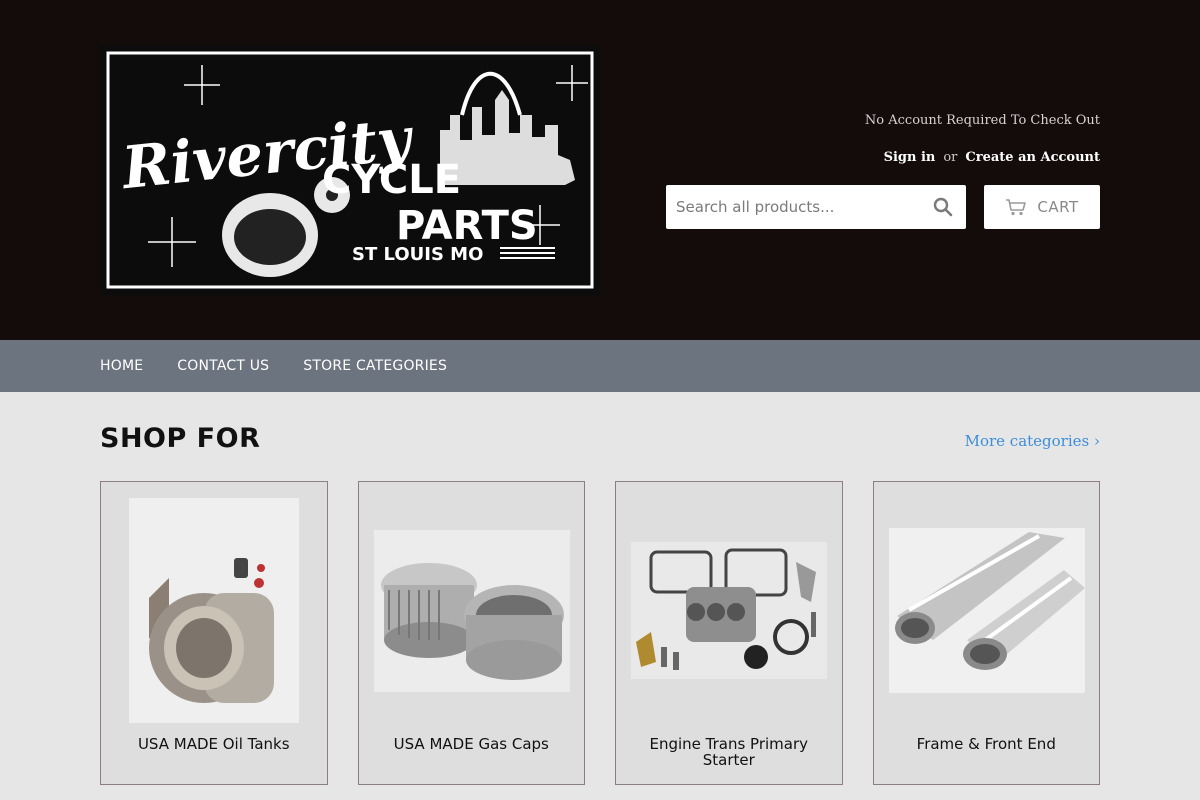  Describe the element at coordinates (1058, 207) in the screenshot. I see `cart-label: CART` at that location.